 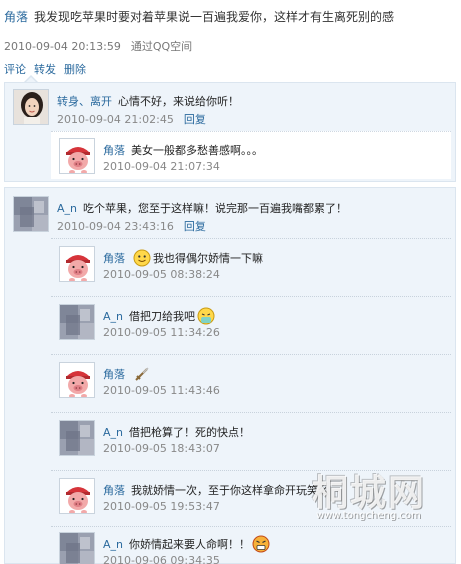 I want to click on reply: 角落 2010-09-05 11:43:46, so click(x=254, y=384).